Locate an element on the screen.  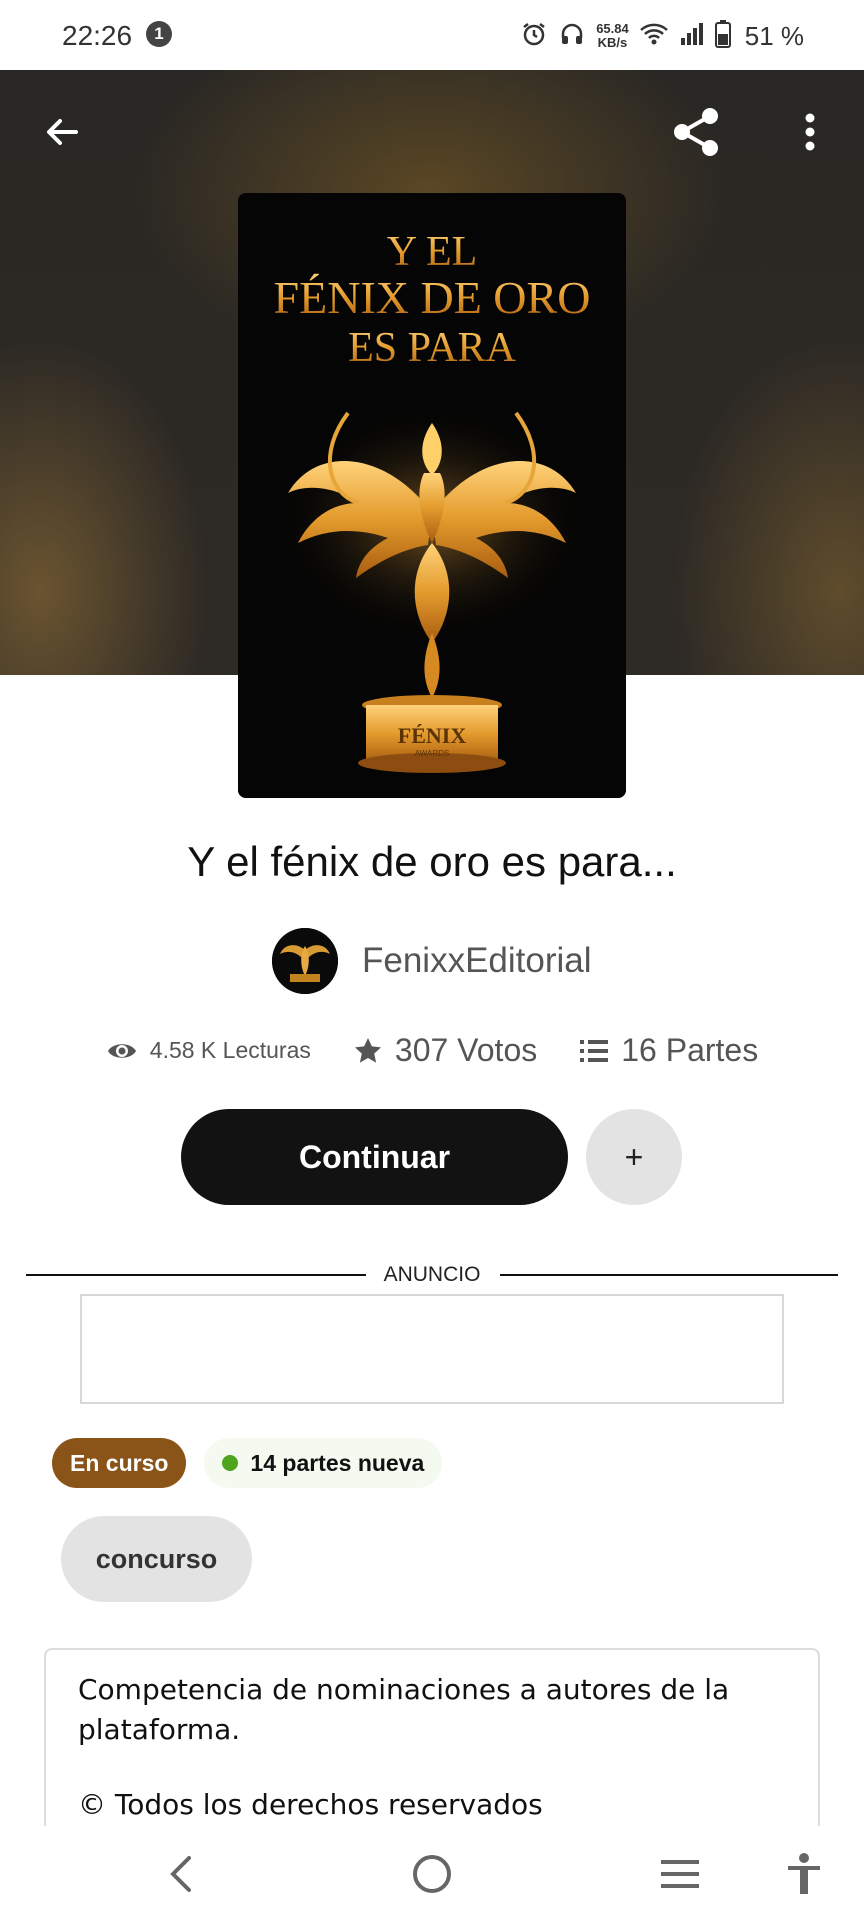
status-badge: En curso is located at coordinates (119, 1463).